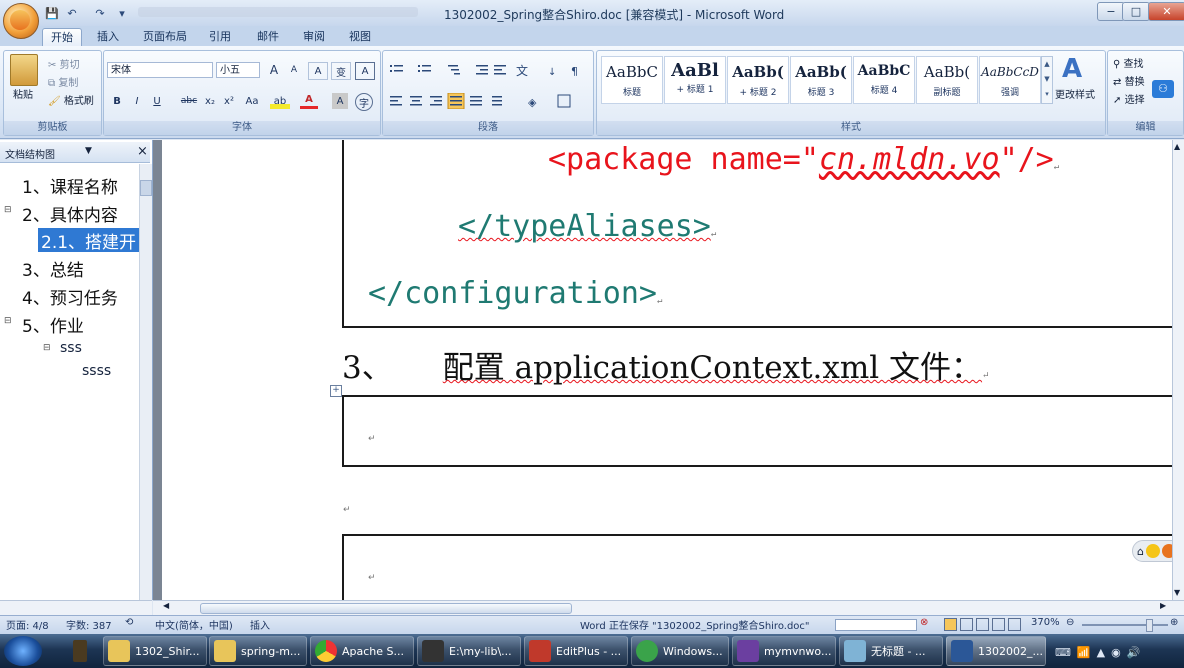 This screenshot has width=1184, height=668. Describe the element at coordinates (1014, 624) in the screenshot. I see `draft-icon` at that location.